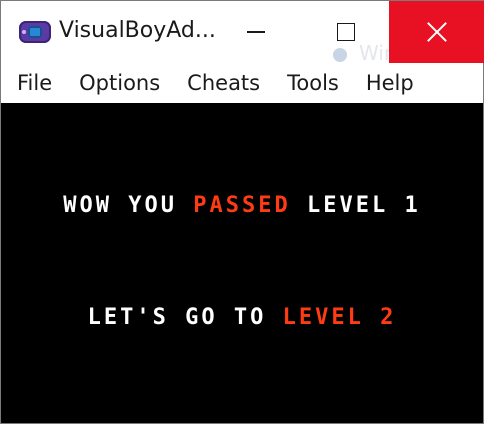 The width and height of the screenshot is (484, 424). I want to click on minimize-button, so click(256, 32).